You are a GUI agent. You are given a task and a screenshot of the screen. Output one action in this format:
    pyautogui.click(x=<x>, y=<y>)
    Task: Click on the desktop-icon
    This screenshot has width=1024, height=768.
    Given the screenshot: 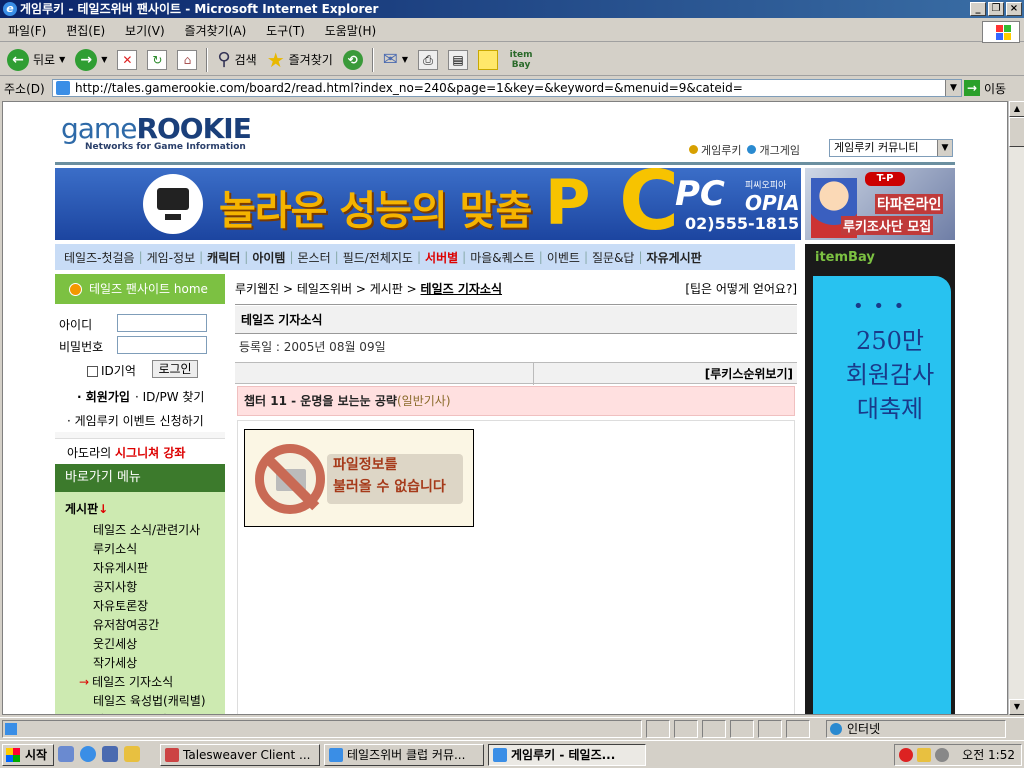 What is the action you would take?
    pyautogui.click(x=66, y=754)
    